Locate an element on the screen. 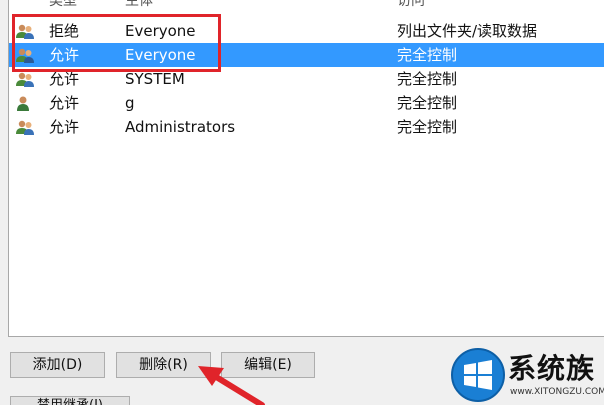  column-header-access: 访问 is located at coordinates (411, 4).